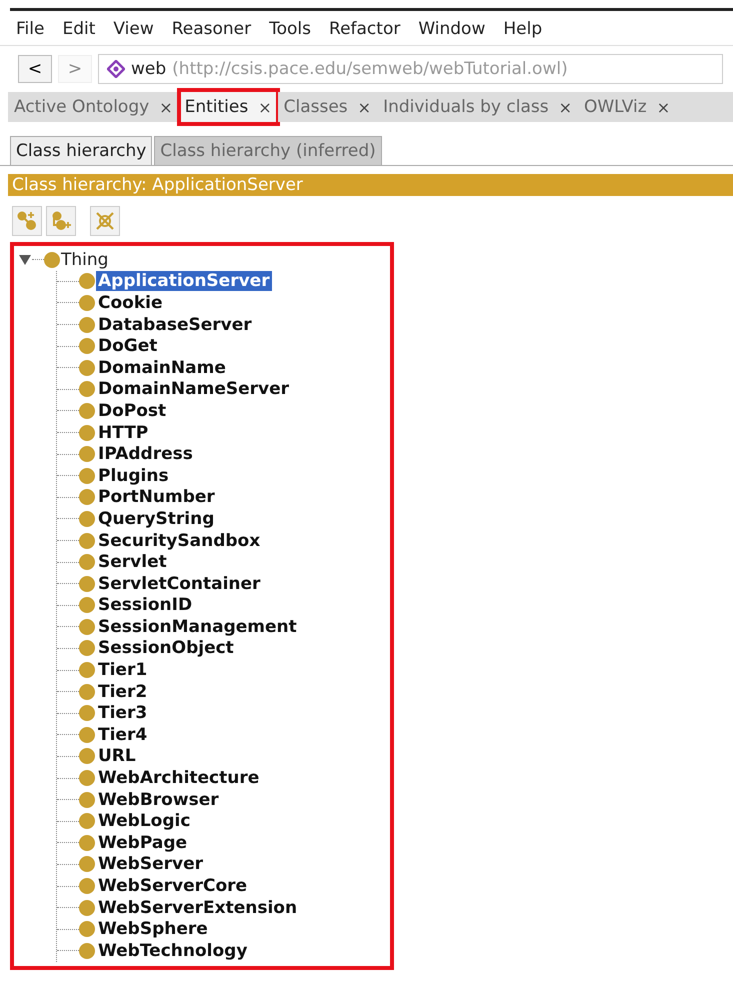  I want to click on back-button: <, so click(35, 69).